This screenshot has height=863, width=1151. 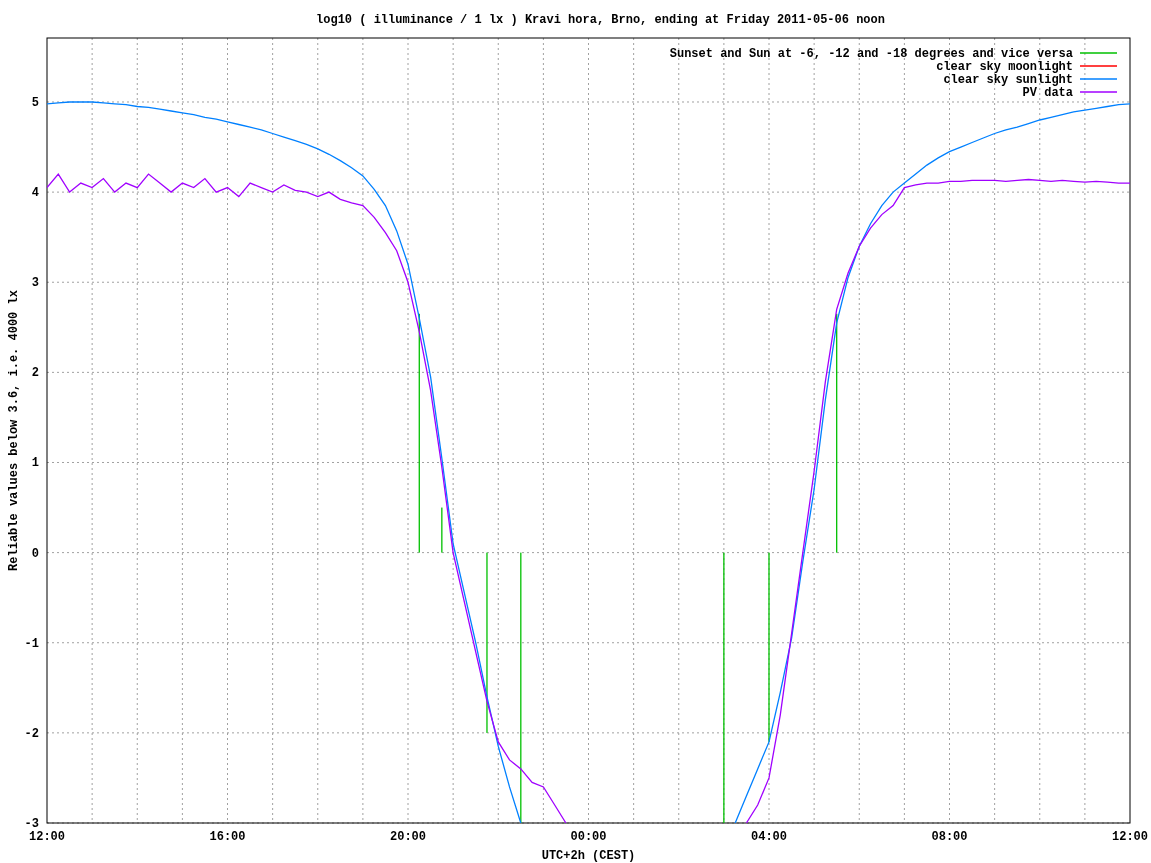 What do you see at coordinates (588, 856) in the screenshot?
I see `x-axis-label: UTC+2h (CEST)` at bounding box center [588, 856].